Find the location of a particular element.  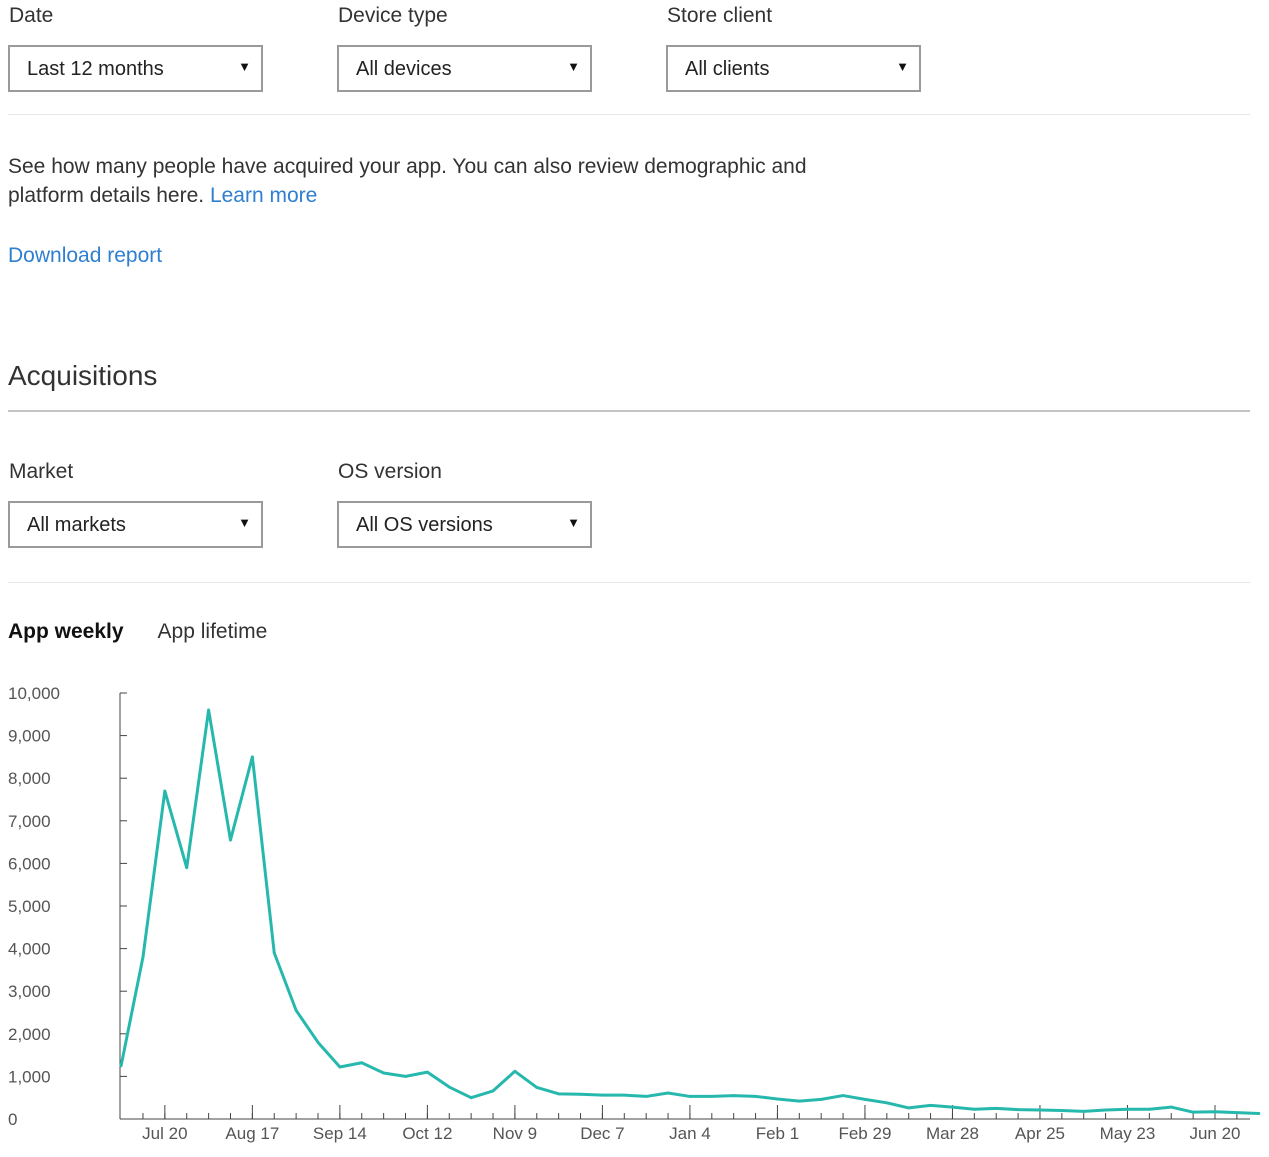

y-tick-label: 9,000 is located at coordinates (29, 736).